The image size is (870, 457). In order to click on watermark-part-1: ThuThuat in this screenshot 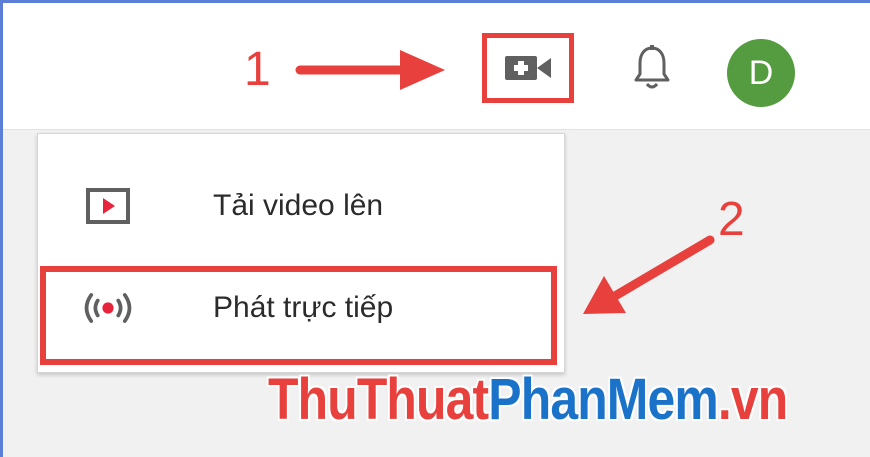, I will do `click(378, 399)`.